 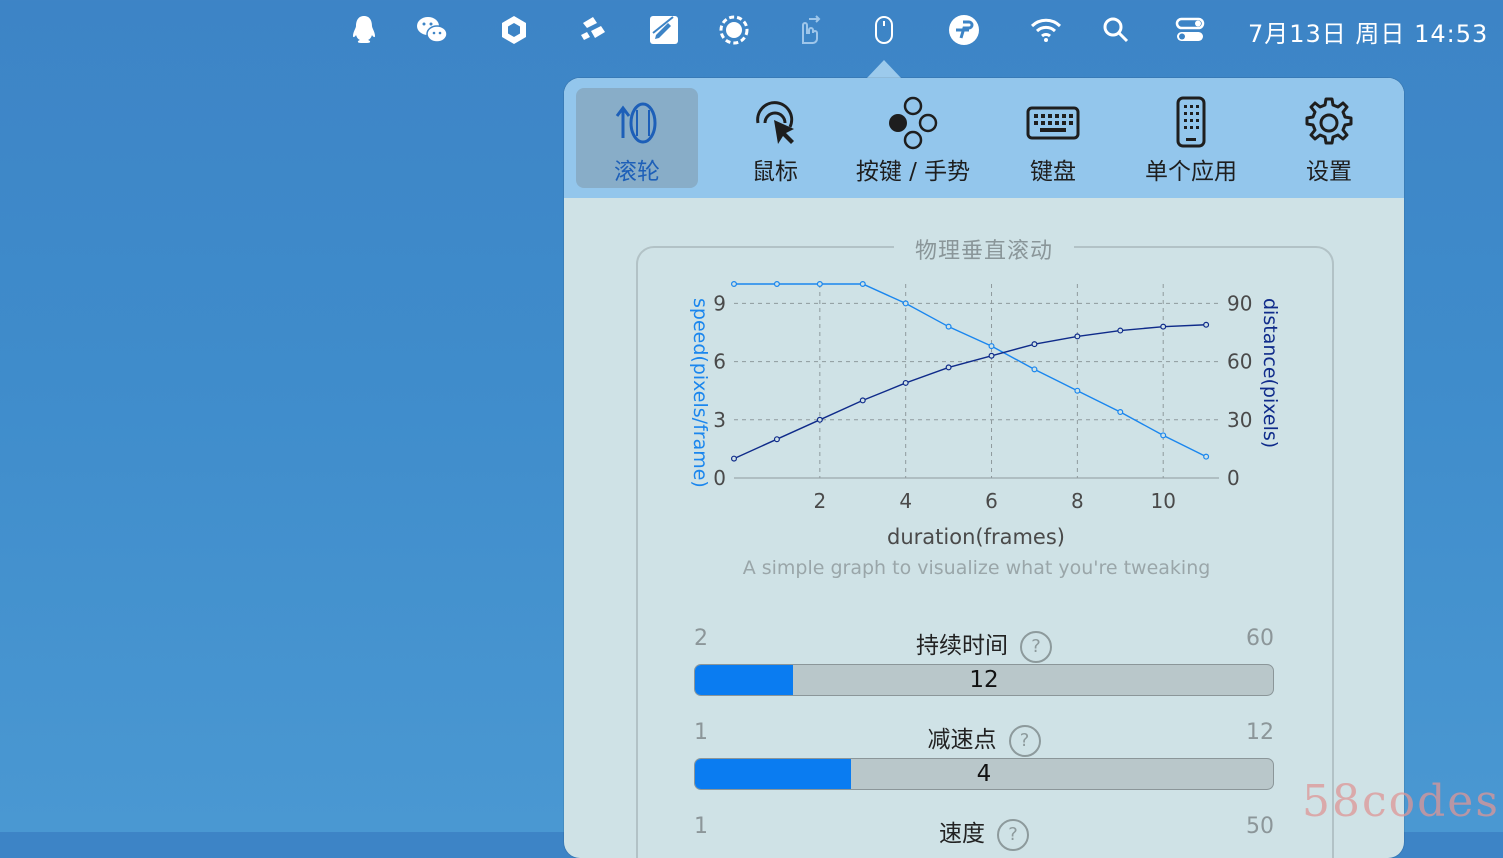 What do you see at coordinates (734, 30) in the screenshot?
I see `record-app-icon` at bounding box center [734, 30].